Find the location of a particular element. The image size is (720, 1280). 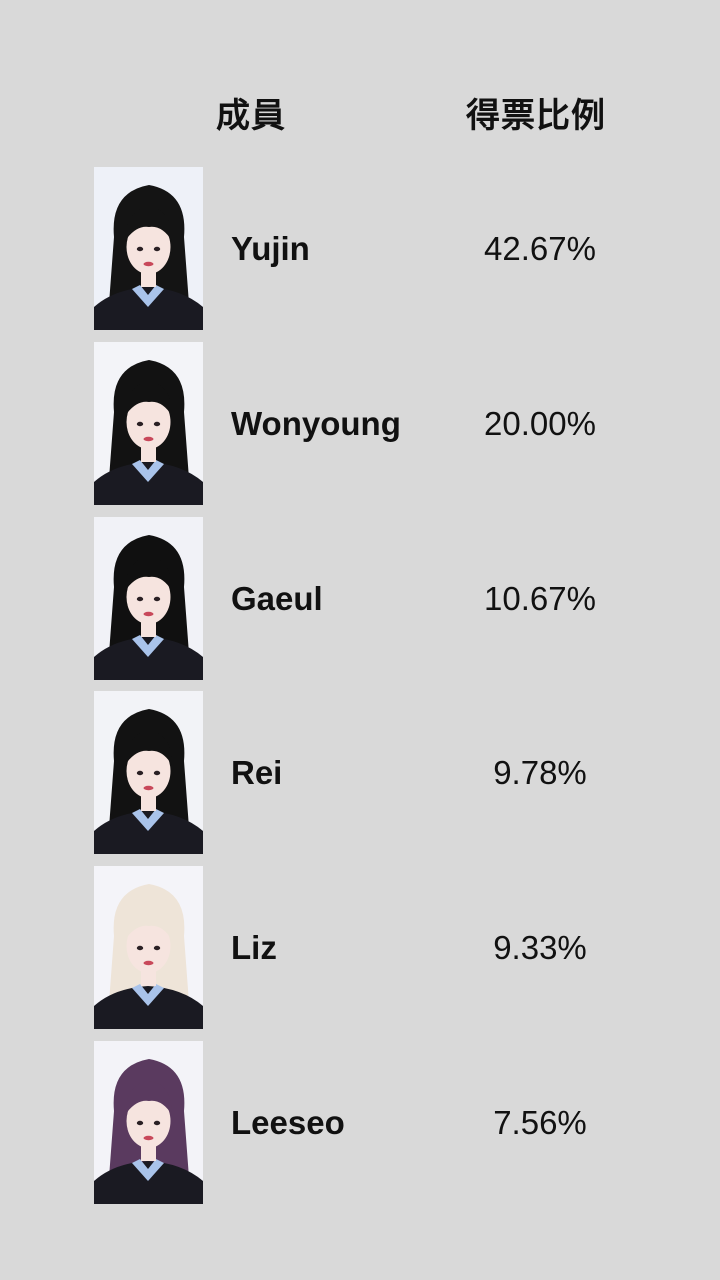

member-vote-percent: 7.56% is located at coordinates (540, 1122).